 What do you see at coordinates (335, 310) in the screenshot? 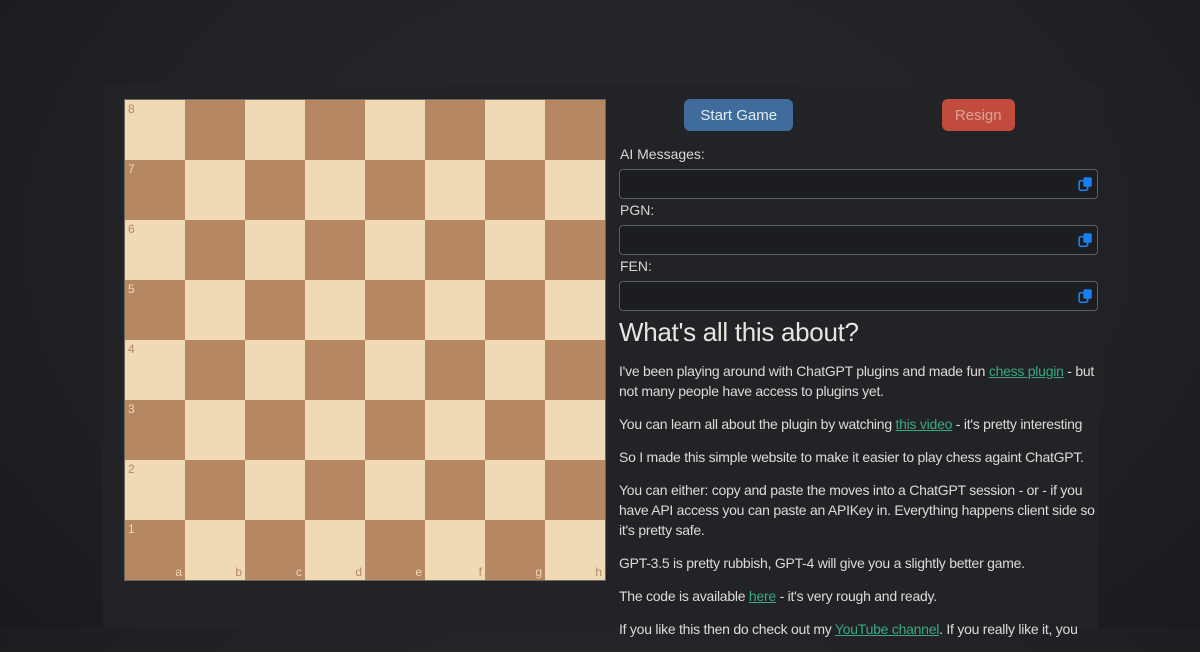
I see `board-square-d5` at bounding box center [335, 310].